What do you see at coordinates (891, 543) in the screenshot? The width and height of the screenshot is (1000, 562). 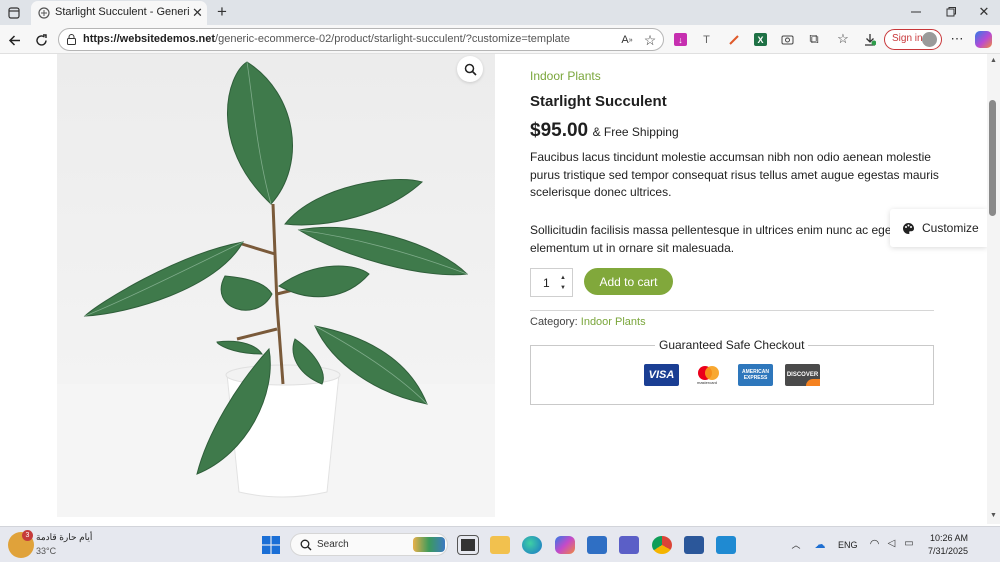 I see `volume-icon: ◁` at bounding box center [891, 543].